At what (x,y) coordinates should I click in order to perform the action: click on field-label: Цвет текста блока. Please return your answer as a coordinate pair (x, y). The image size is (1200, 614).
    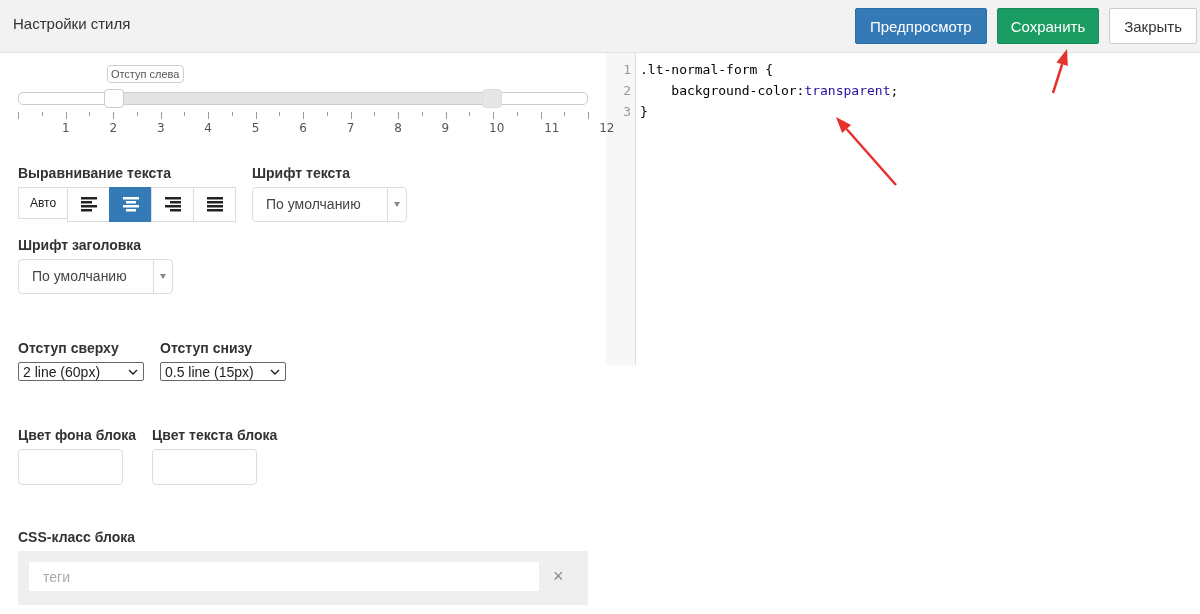
    Looking at the image, I should click on (215, 435).